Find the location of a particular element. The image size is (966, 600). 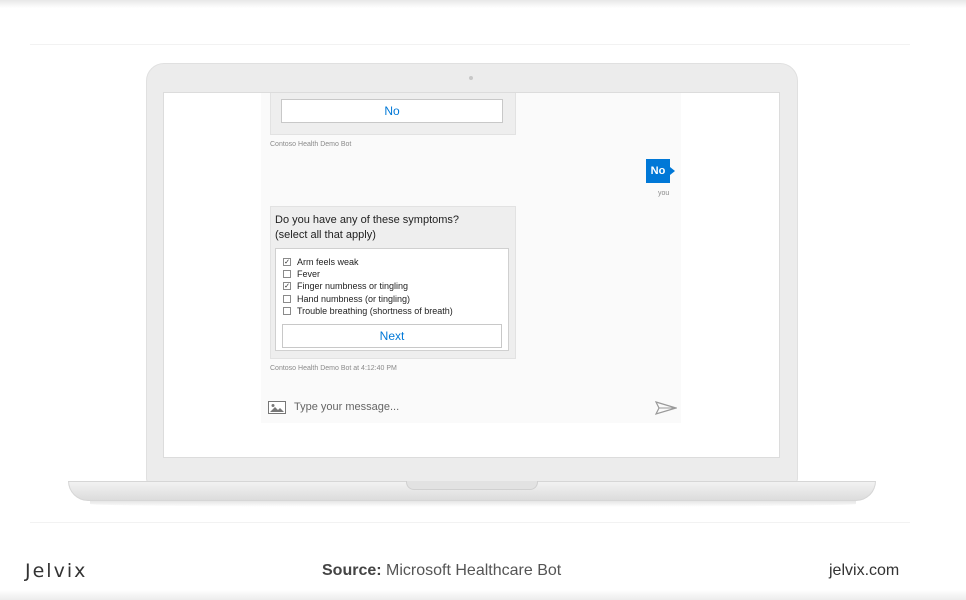

source-caption: Source: Microsoft Healthcare Bot is located at coordinates (441, 571).